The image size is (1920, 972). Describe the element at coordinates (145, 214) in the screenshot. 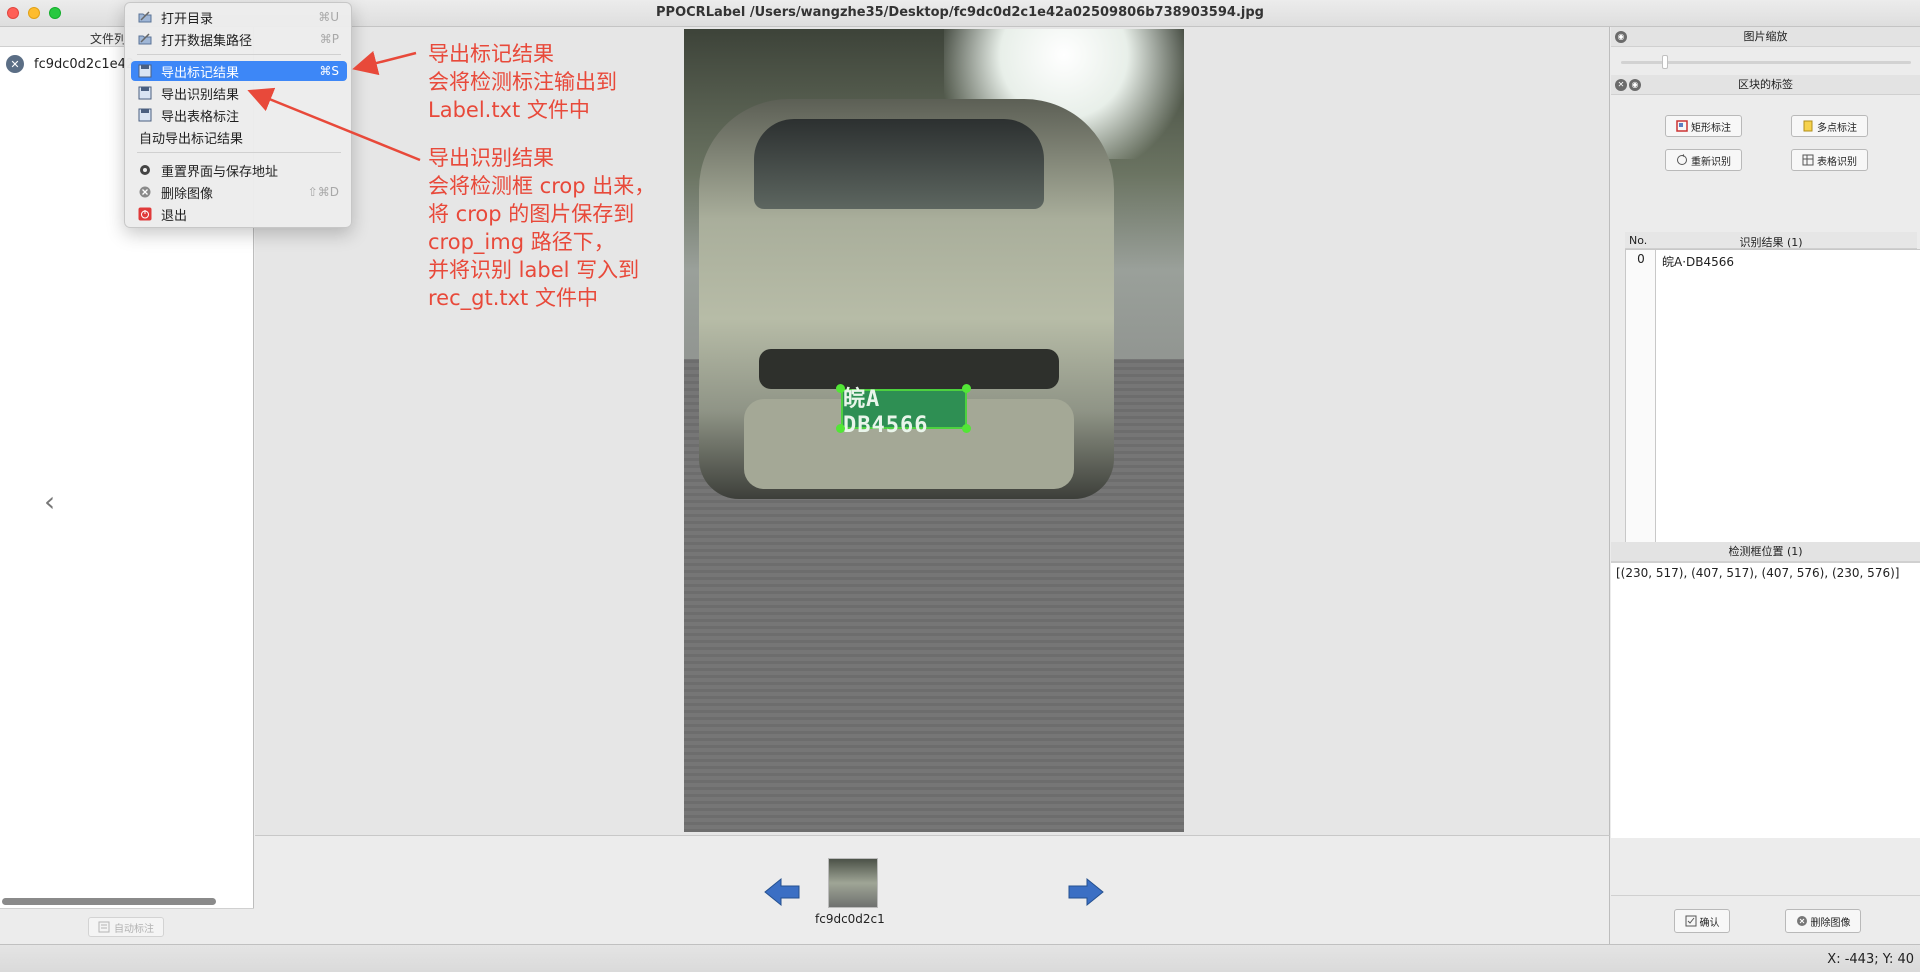

I see `power-icon` at that location.